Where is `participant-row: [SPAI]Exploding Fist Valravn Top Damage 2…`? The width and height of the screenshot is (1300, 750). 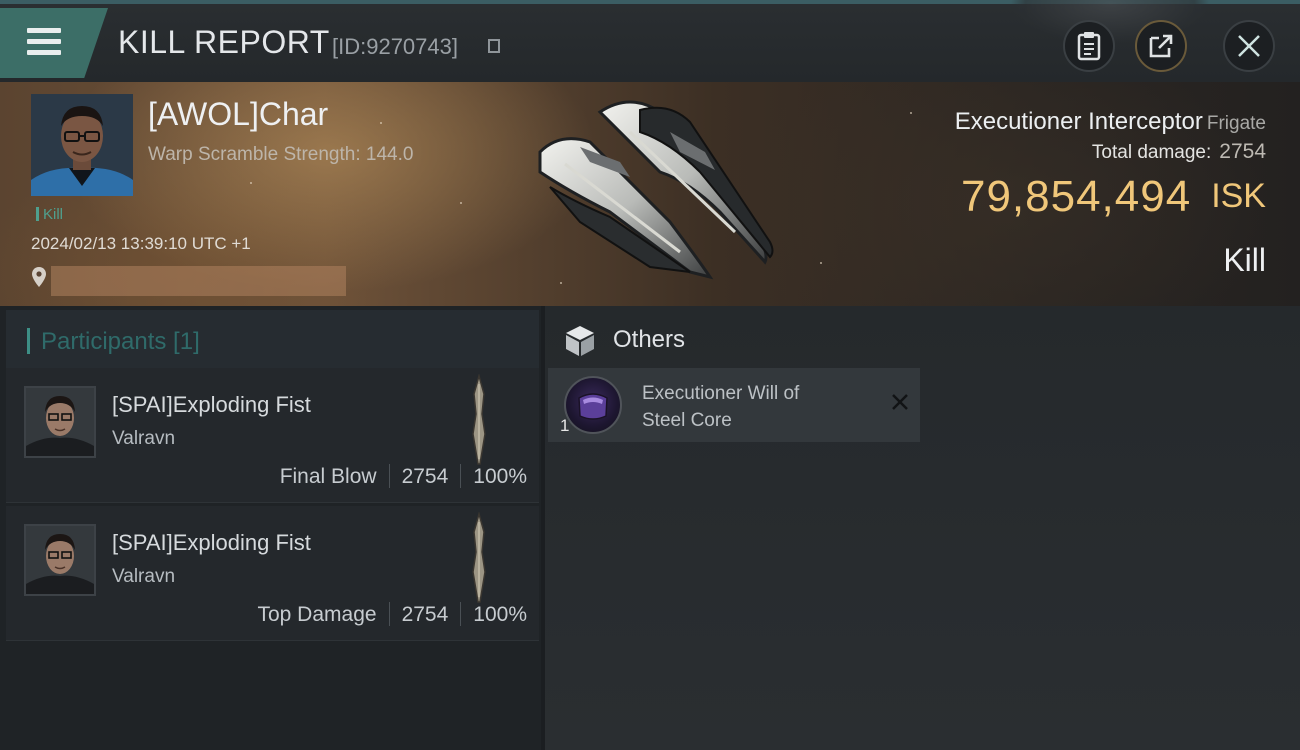 participant-row: [SPAI]Exploding Fist Valravn Top Damage 2… is located at coordinates (272, 573).